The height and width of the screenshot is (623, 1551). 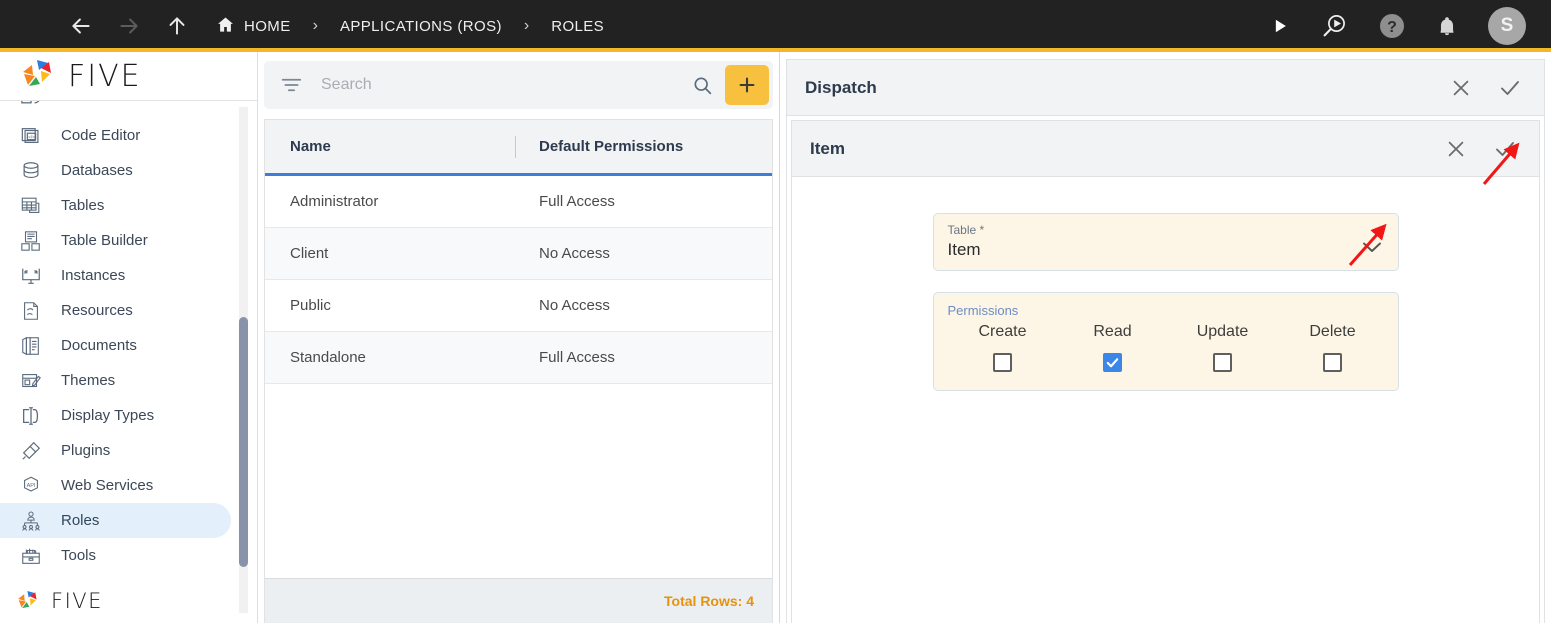 What do you see at coordinates (80, 520) in the screenshot?
I see `sidebar-item-label: Roles` at bounding box center [80, 520].